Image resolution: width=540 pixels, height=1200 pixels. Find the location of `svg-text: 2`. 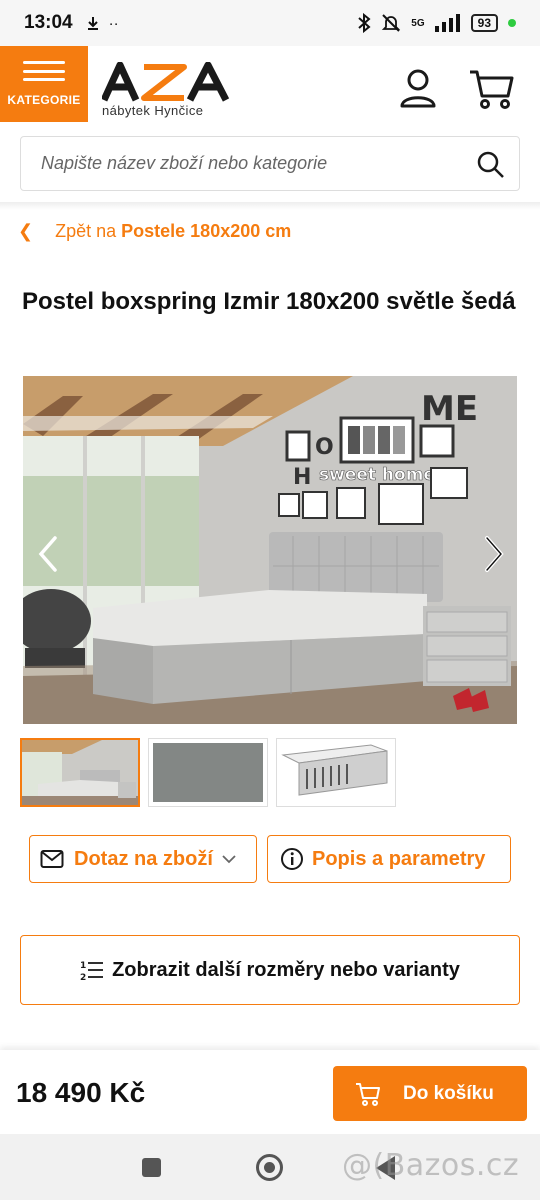

svg-text: 2 is located at coordinates (83, 977).